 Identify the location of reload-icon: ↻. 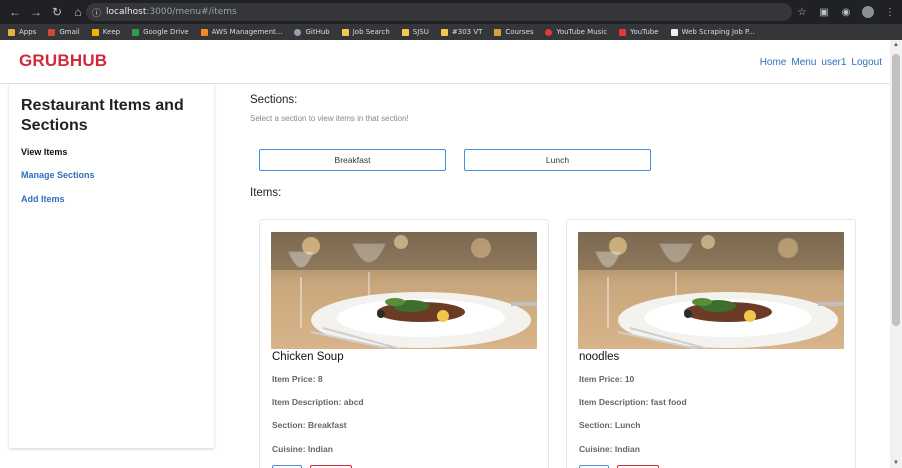
(57, 12).